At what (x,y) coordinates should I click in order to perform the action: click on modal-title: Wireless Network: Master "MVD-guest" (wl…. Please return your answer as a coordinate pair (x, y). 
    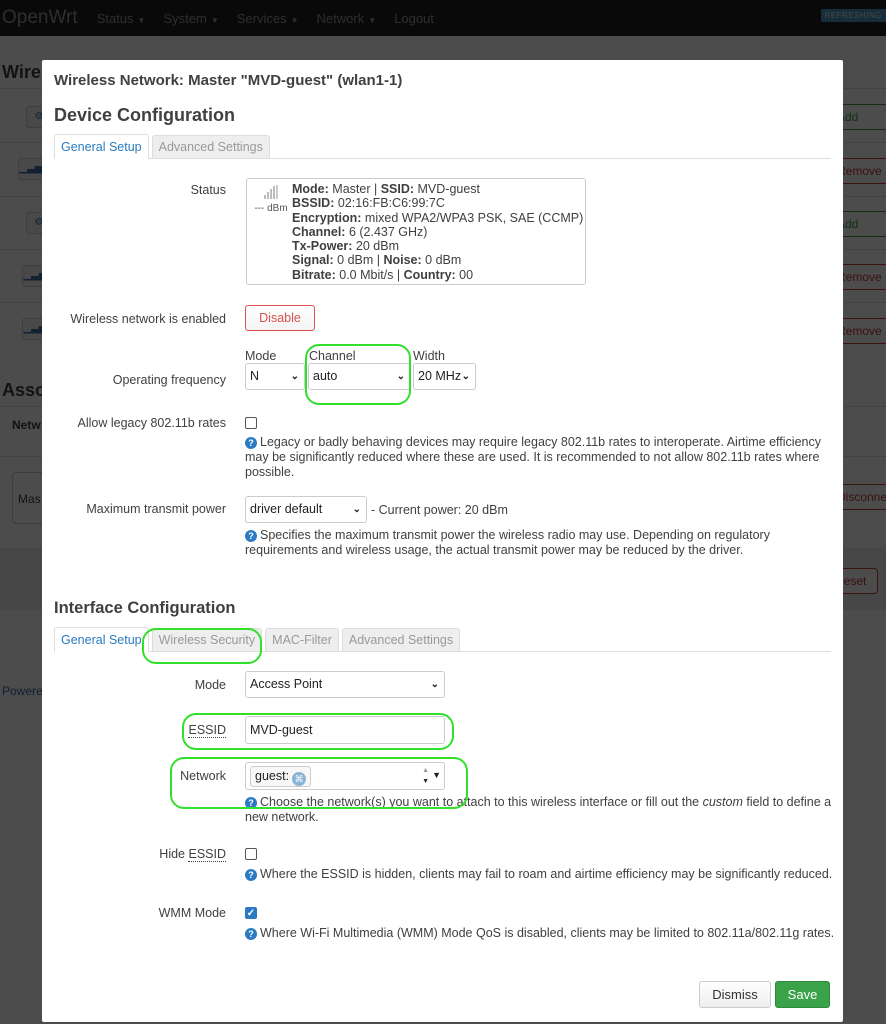
    Looking at the image, I should click on (228, 80).